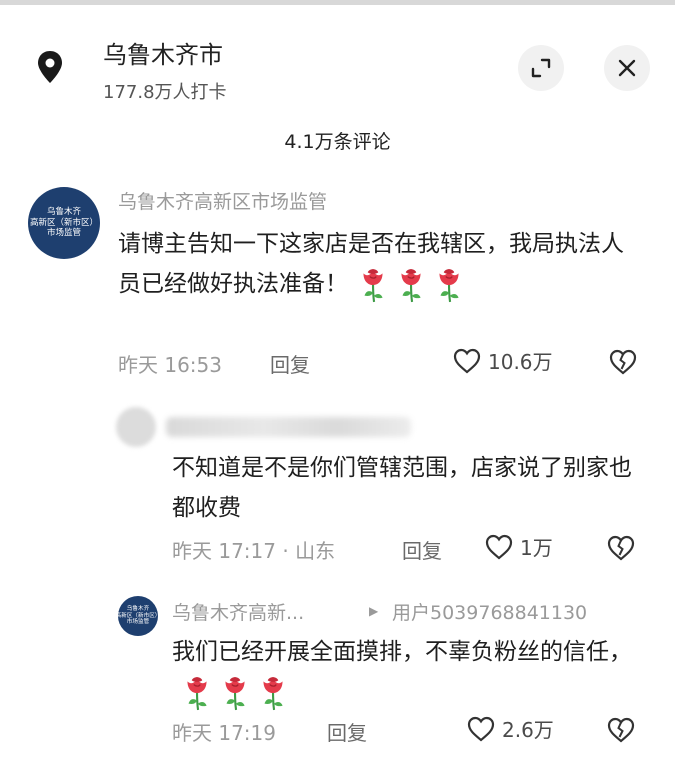 This screenshot has width=675, height=769. What do you see at coordinates (407, 672) in the screenshot?
I see `comment-text: 我们已经开展全面摸排，不辜负粉丝的信任，` at bounding box center [407, 672].